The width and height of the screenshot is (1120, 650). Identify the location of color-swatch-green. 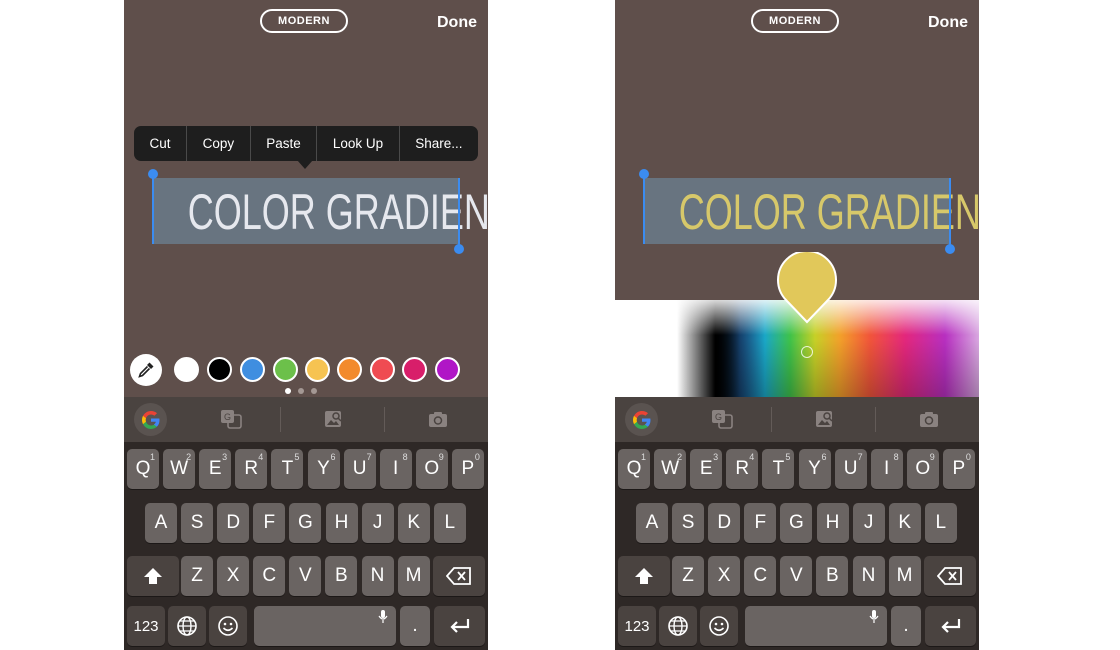
(285, 369).